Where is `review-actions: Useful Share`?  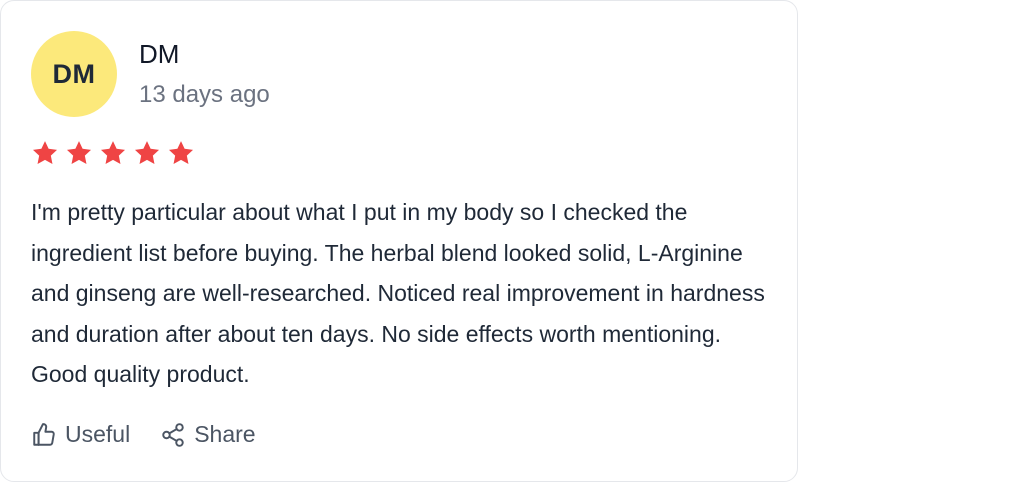 review-actions: Useful Share is located at coordinates (143, 434).